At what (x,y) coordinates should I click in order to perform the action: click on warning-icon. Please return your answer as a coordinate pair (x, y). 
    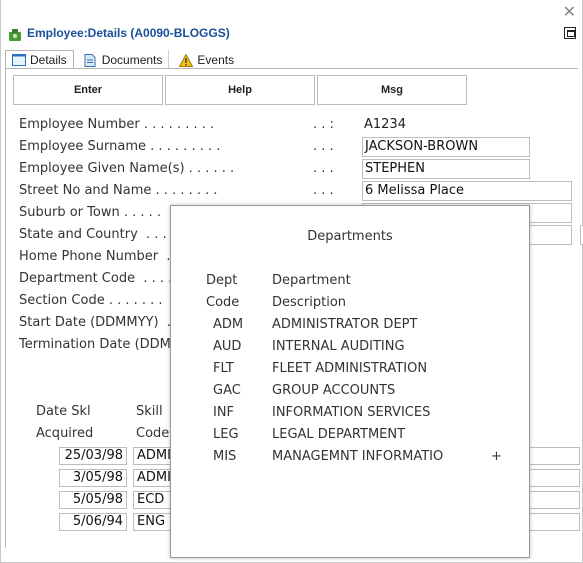
    Looking at the image, I should click on (186, 59).